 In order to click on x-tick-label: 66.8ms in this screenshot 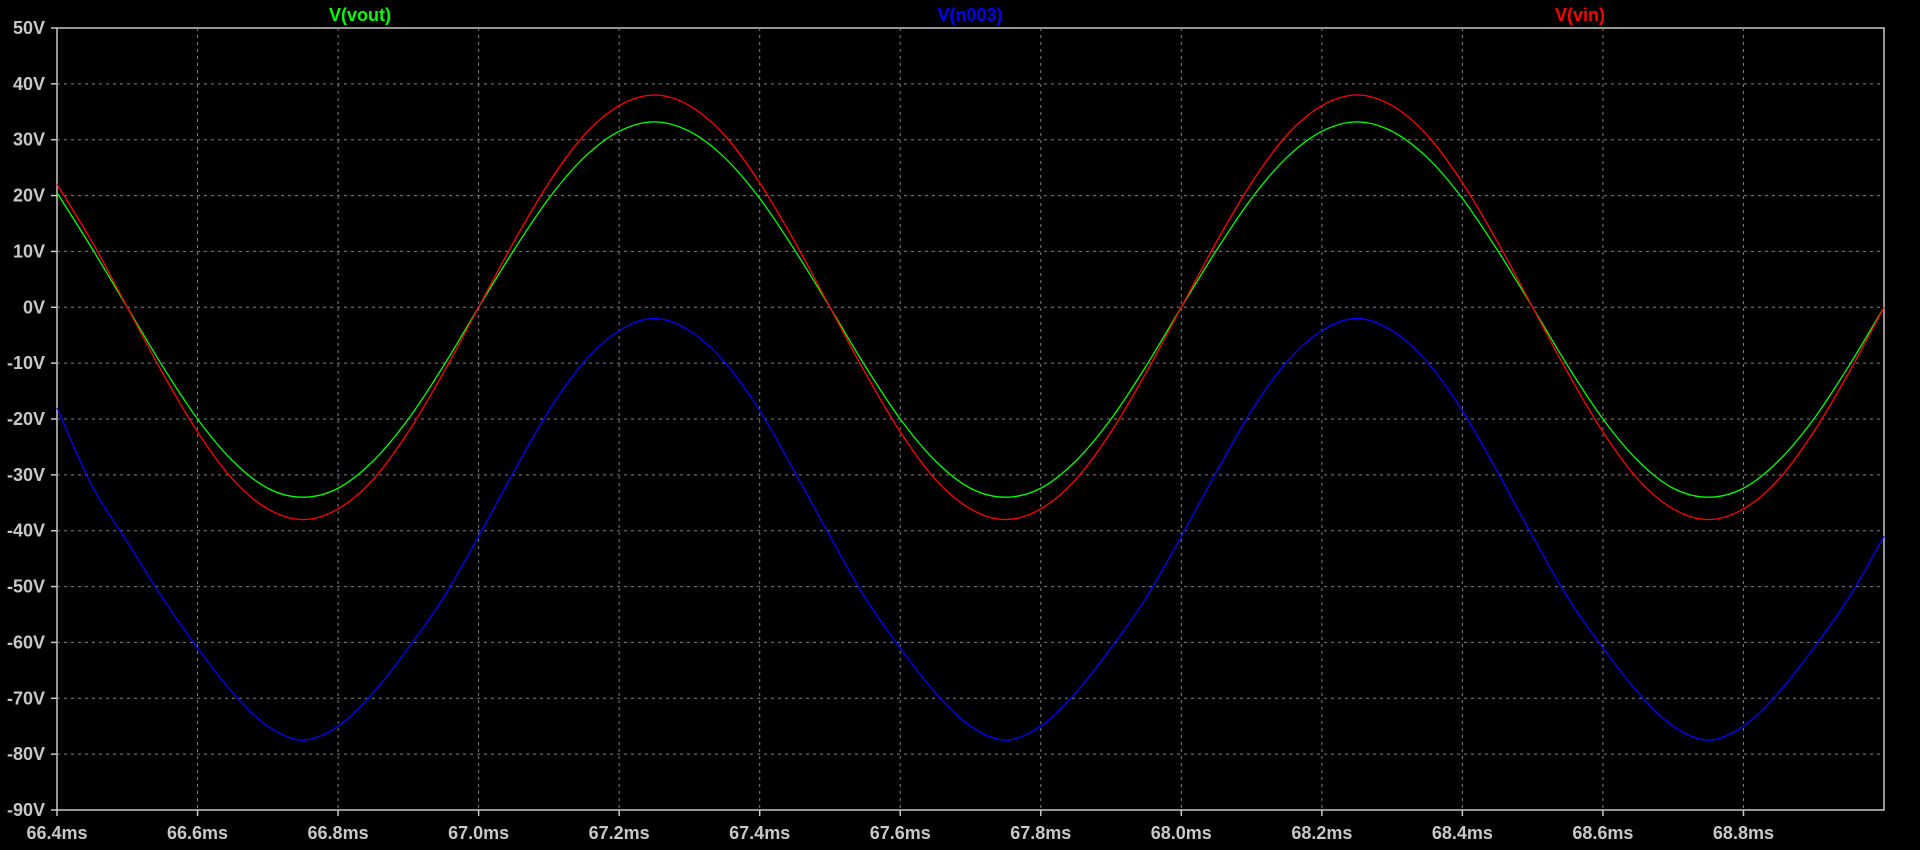, I will do `click(338, 833)`.